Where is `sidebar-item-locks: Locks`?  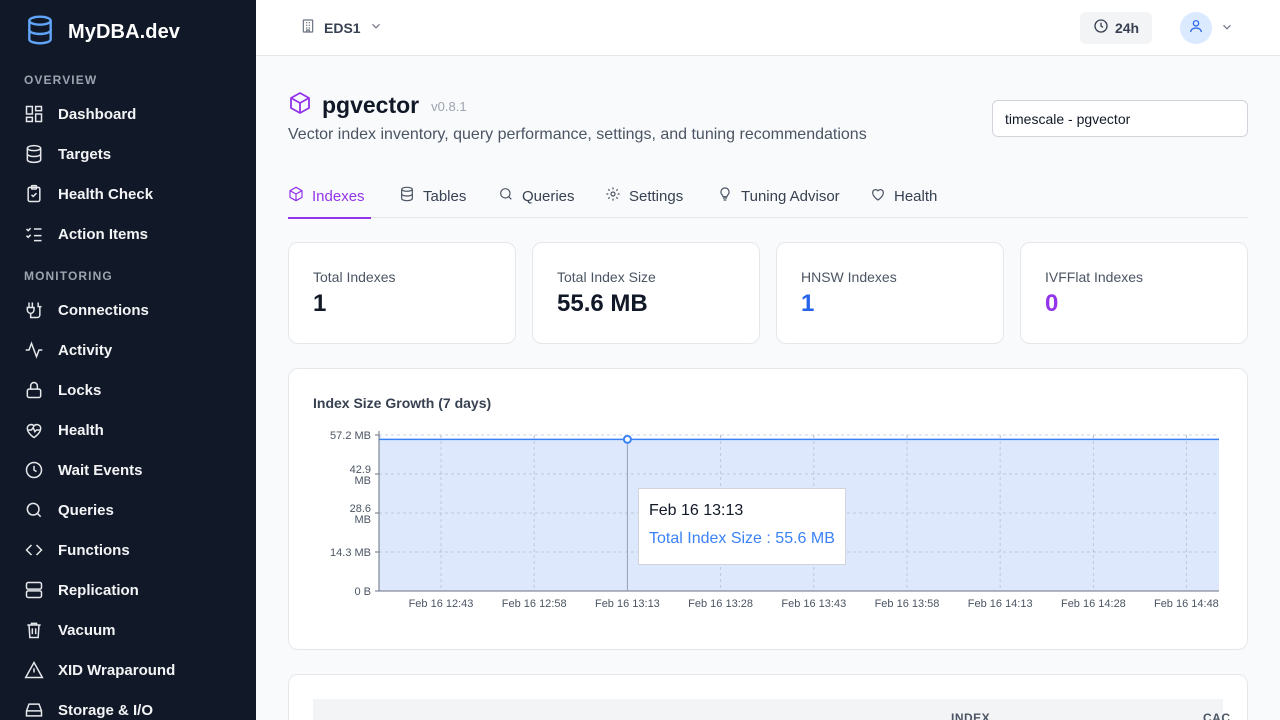
sidebar-item-locks: Locks is located at coordinates (62, 390).